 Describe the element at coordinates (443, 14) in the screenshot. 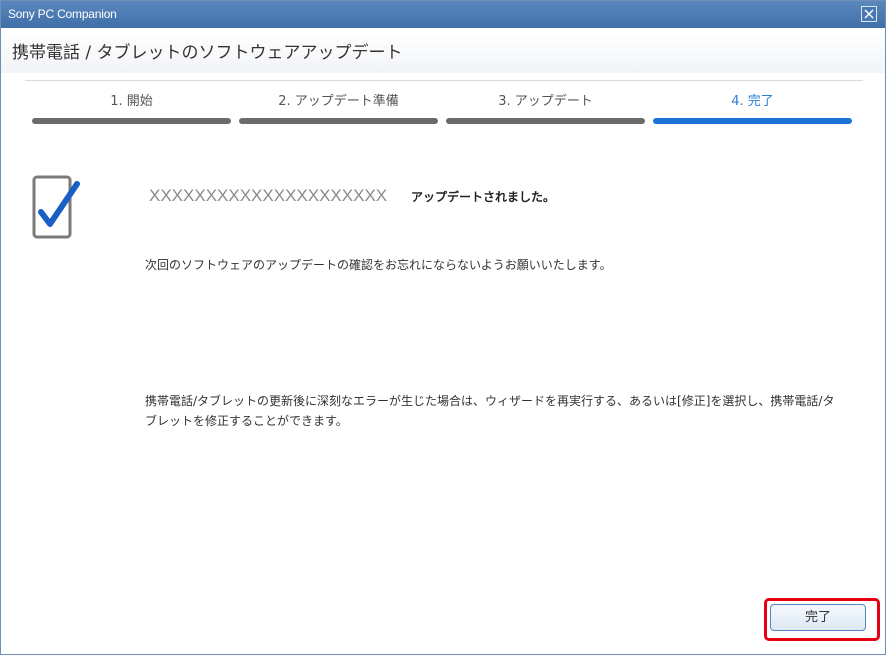

I see `title-bar: Sony PC Companion` at that location.